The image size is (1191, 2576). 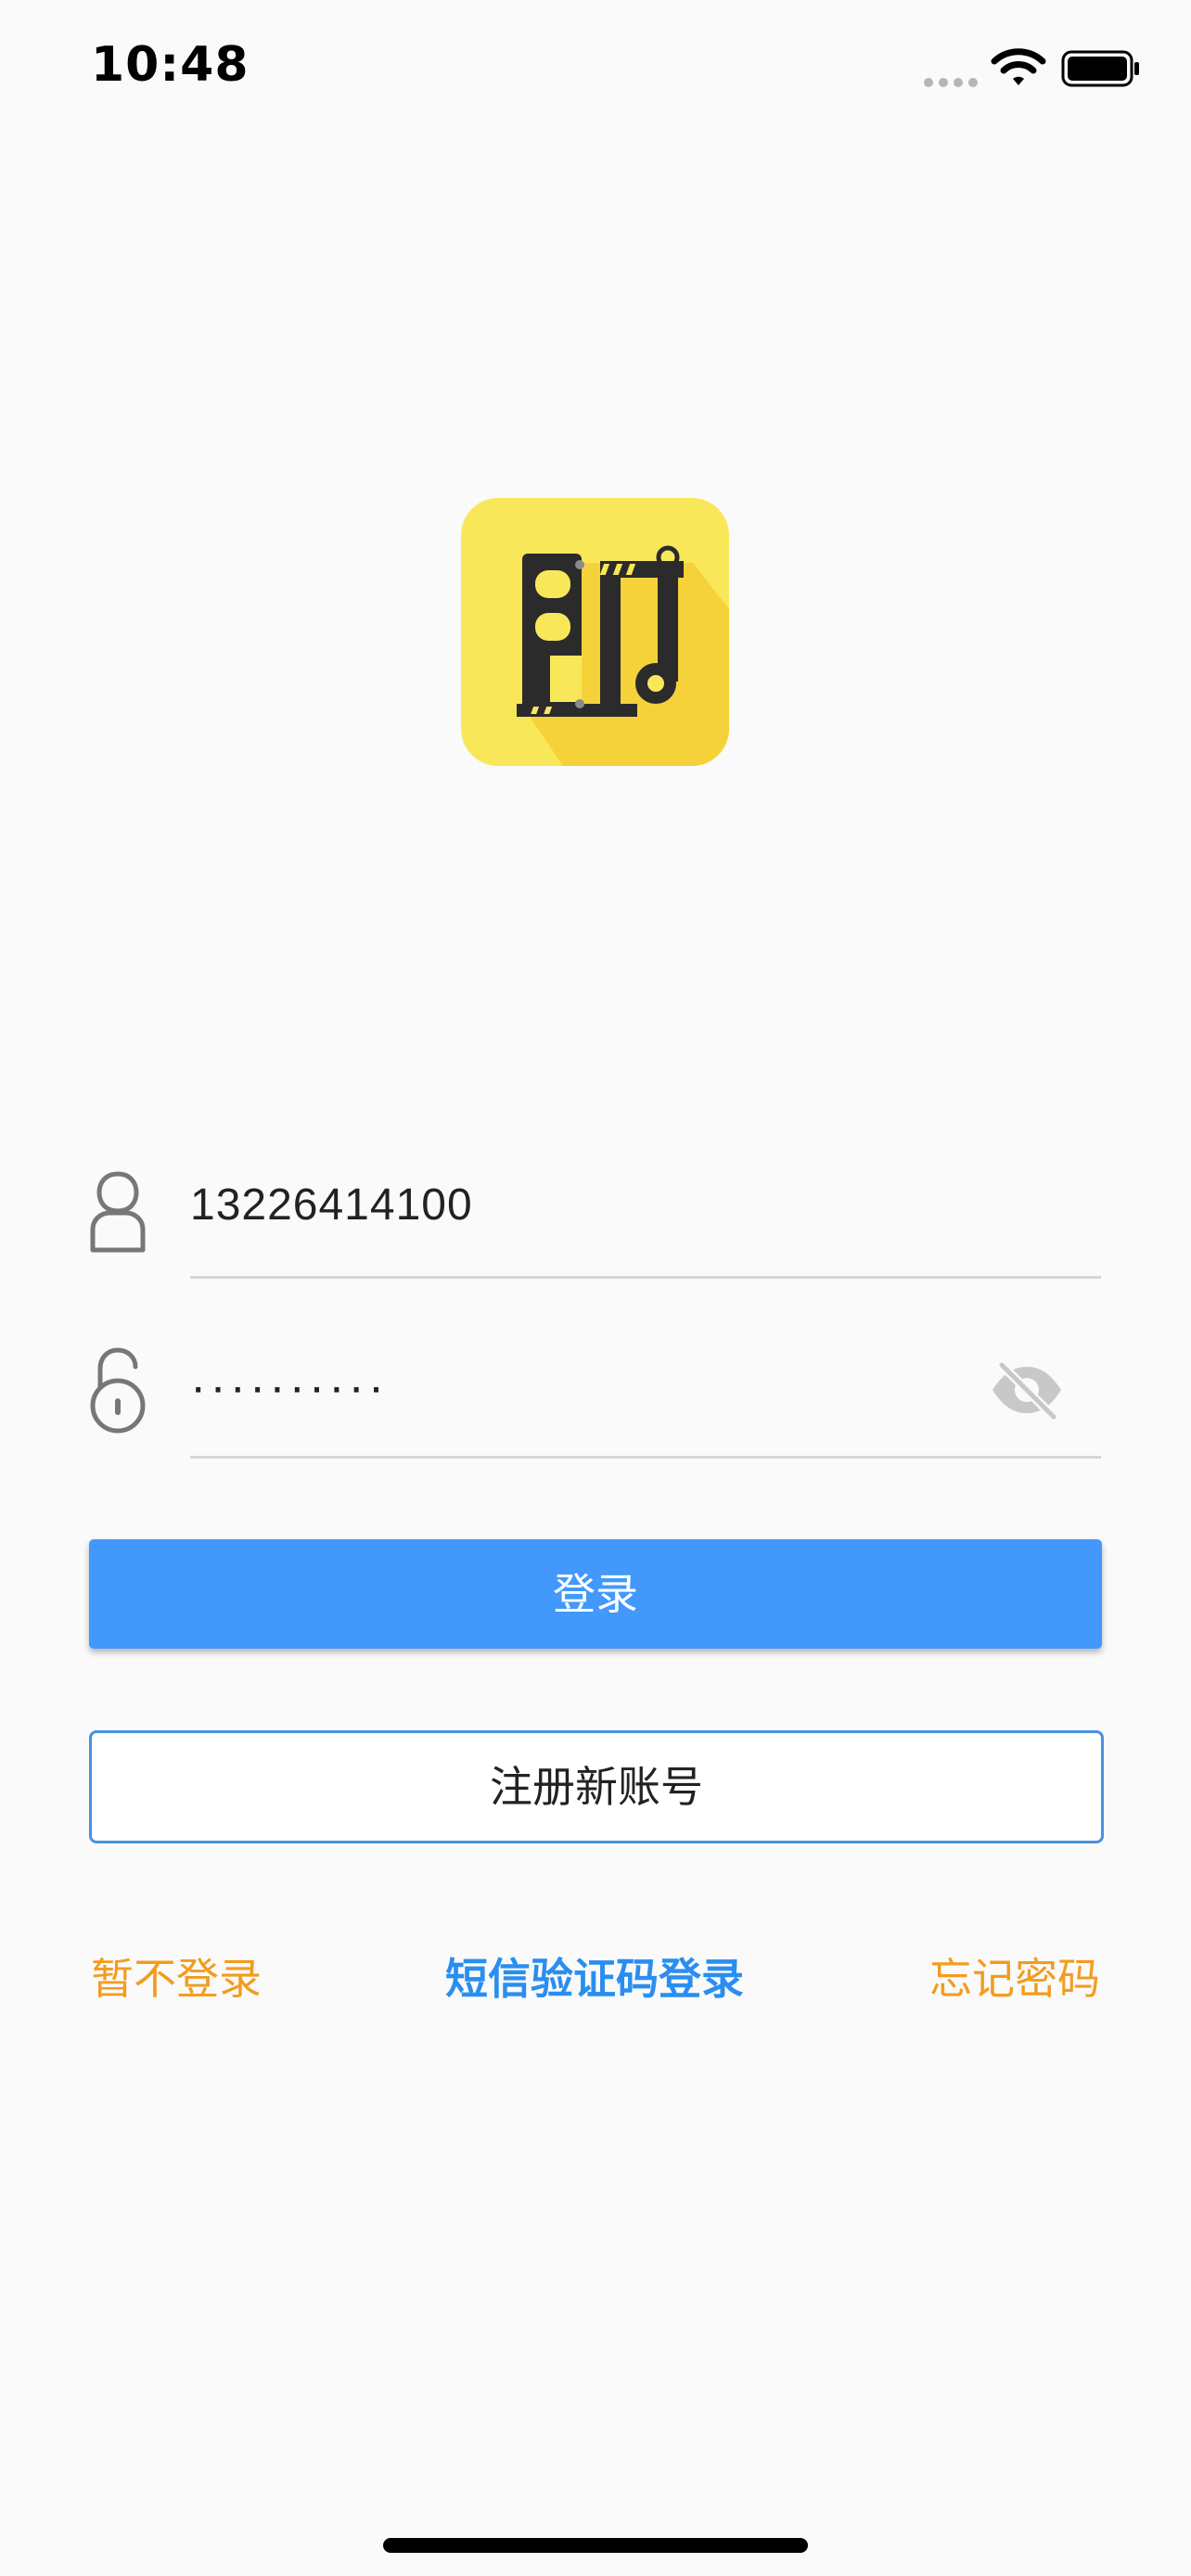 What do you see at coordinates (597, 1786) in the screenshot?
I see `register-button: 注册新账号` at bounding box center [597, 1786].